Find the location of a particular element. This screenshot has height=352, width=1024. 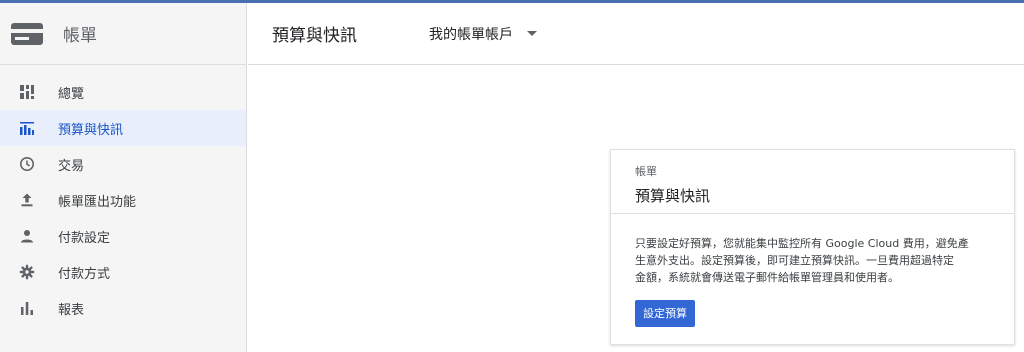

card-header: 帳單 預算與快訊 is located at coordinates (812, 182).